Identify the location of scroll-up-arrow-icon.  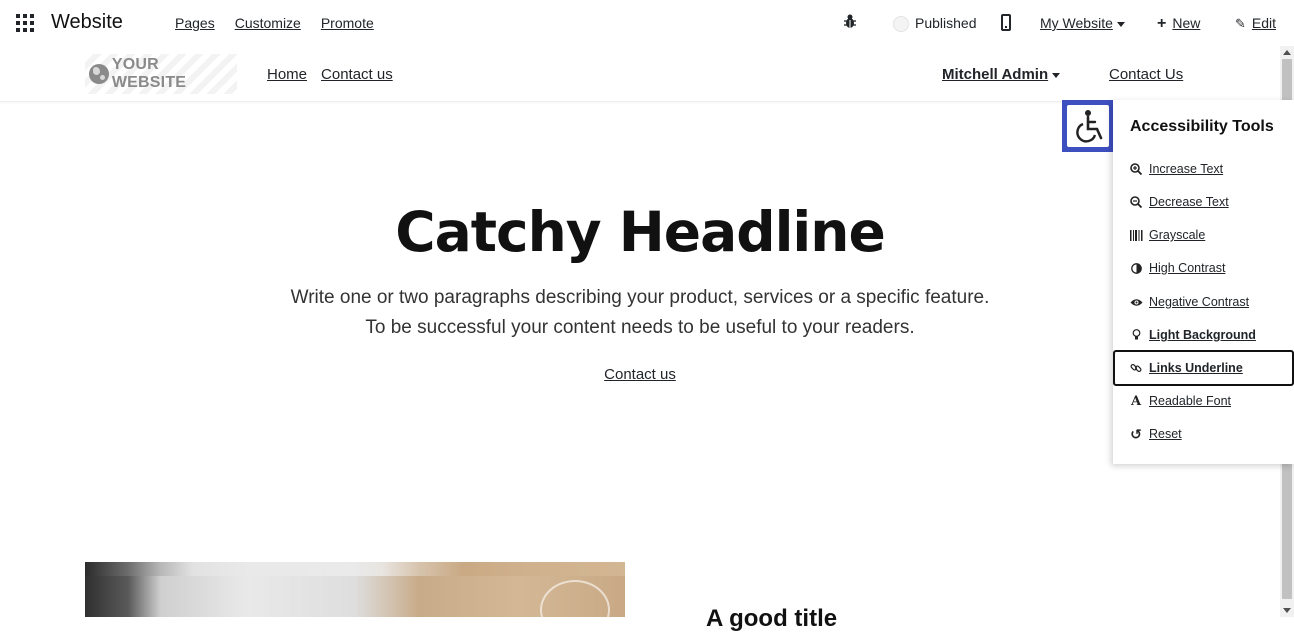
(1287, 52).